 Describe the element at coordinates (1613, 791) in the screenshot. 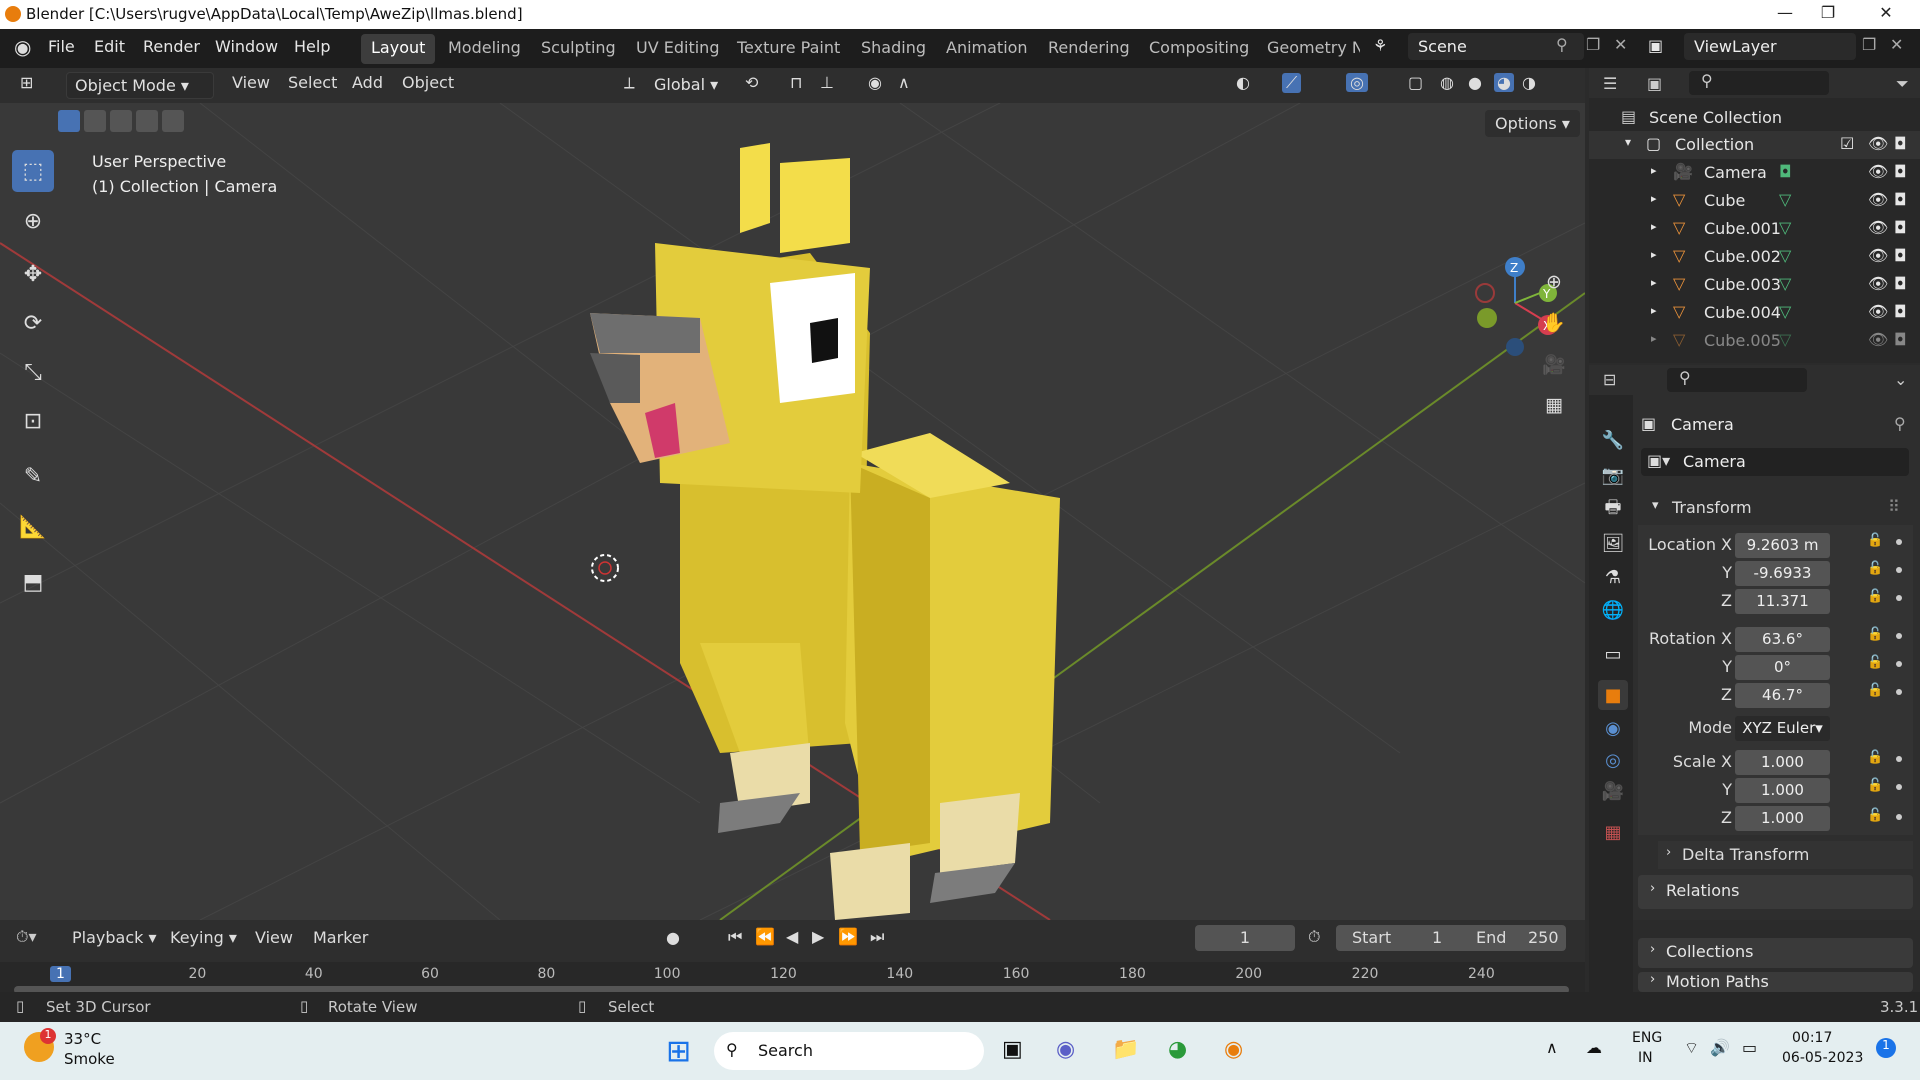

I see `camera-data-tab-icon: 🎥` at that location.